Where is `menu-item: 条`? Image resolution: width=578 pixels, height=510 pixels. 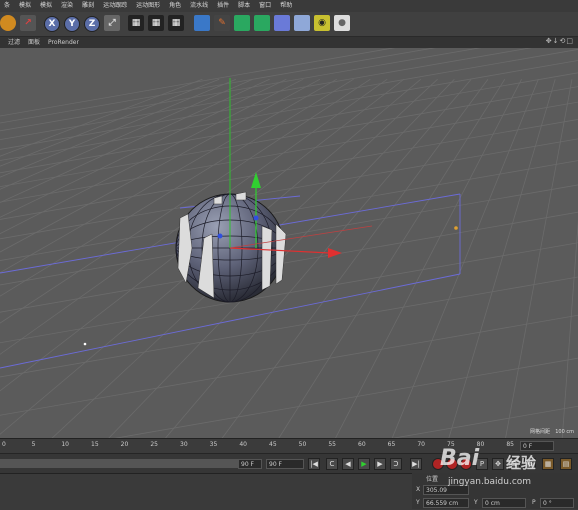
menu-item: 条 is located at coordinates (7, 6).